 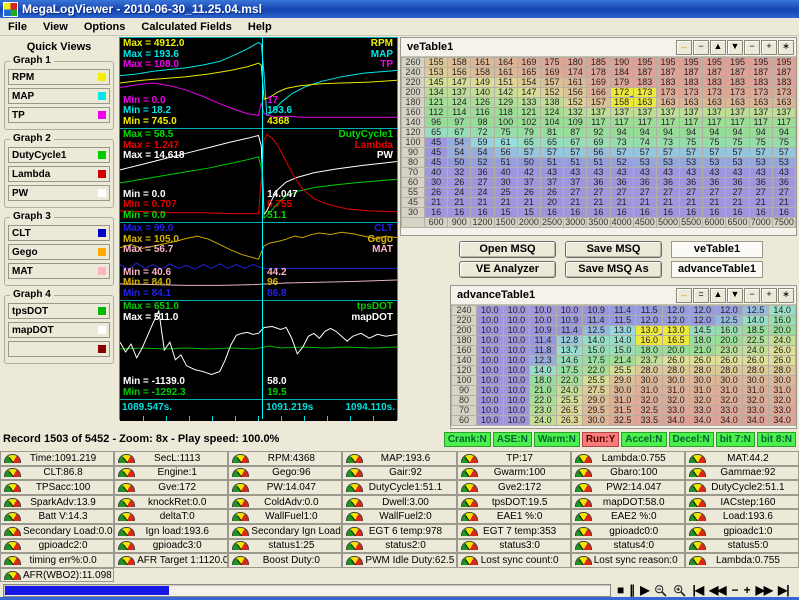 What do you see at coordinates (649, 420) in the screenshot?
I see `table-cell: 33.5` at bounding box center [649, 420].